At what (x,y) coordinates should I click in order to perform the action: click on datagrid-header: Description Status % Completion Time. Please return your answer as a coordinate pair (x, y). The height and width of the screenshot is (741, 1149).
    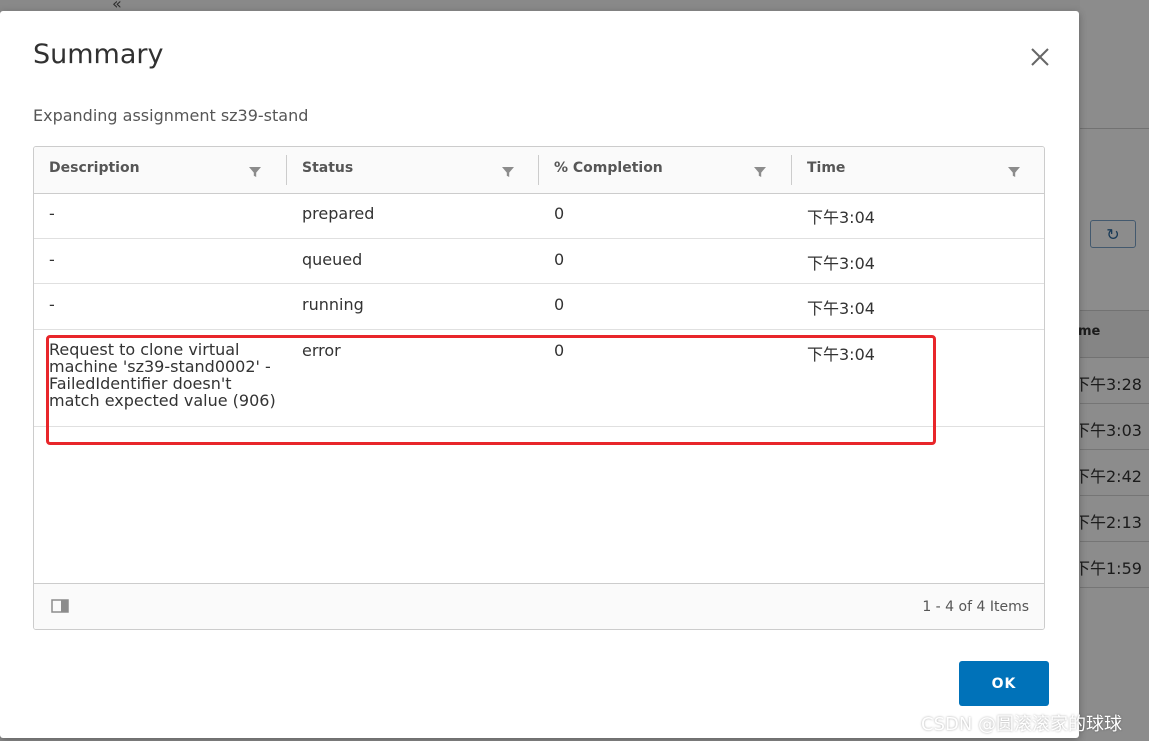
    Looking at the image, I should click on (539, 170).